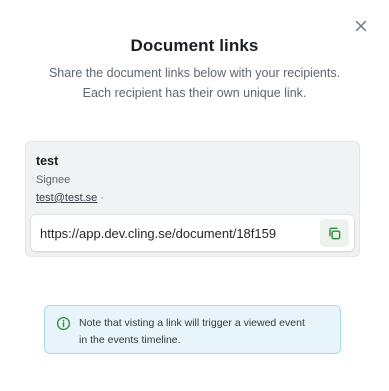  I want to click on close-icon, so click(361, 26).